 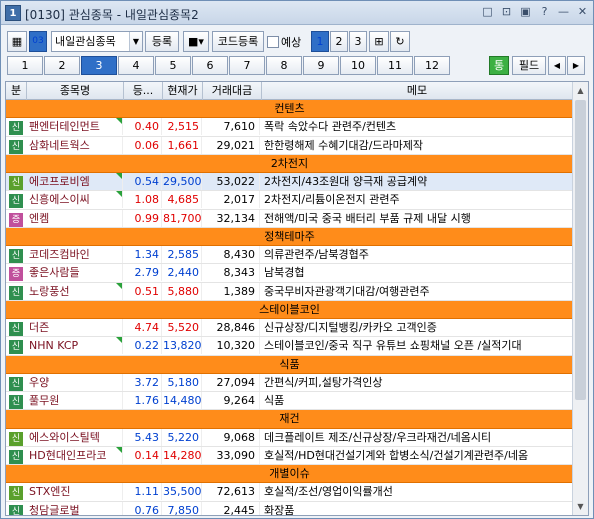 What do you see at coordinates (347, 291) in the screenshot?
I see `memo: 중국무비자관광객기대감/여행관련주` at bounding box center [347, 291].